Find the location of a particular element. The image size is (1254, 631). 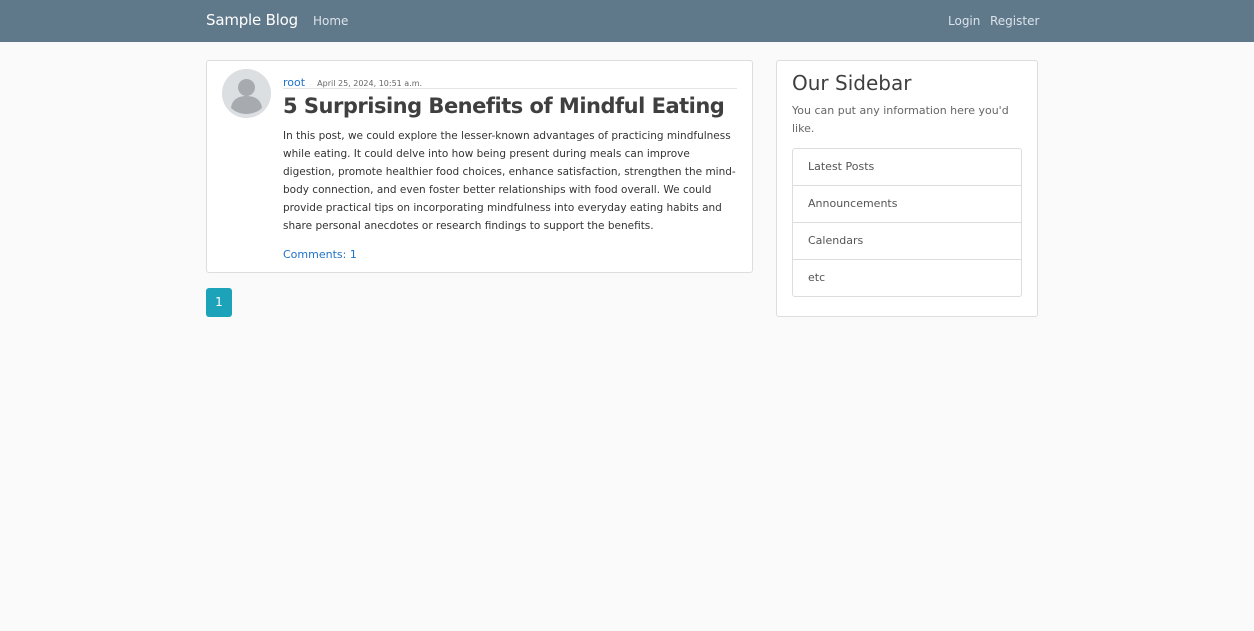

post-title: 5 Surprising Benefits of Mindful Eating is located at coordinates (504, 106).